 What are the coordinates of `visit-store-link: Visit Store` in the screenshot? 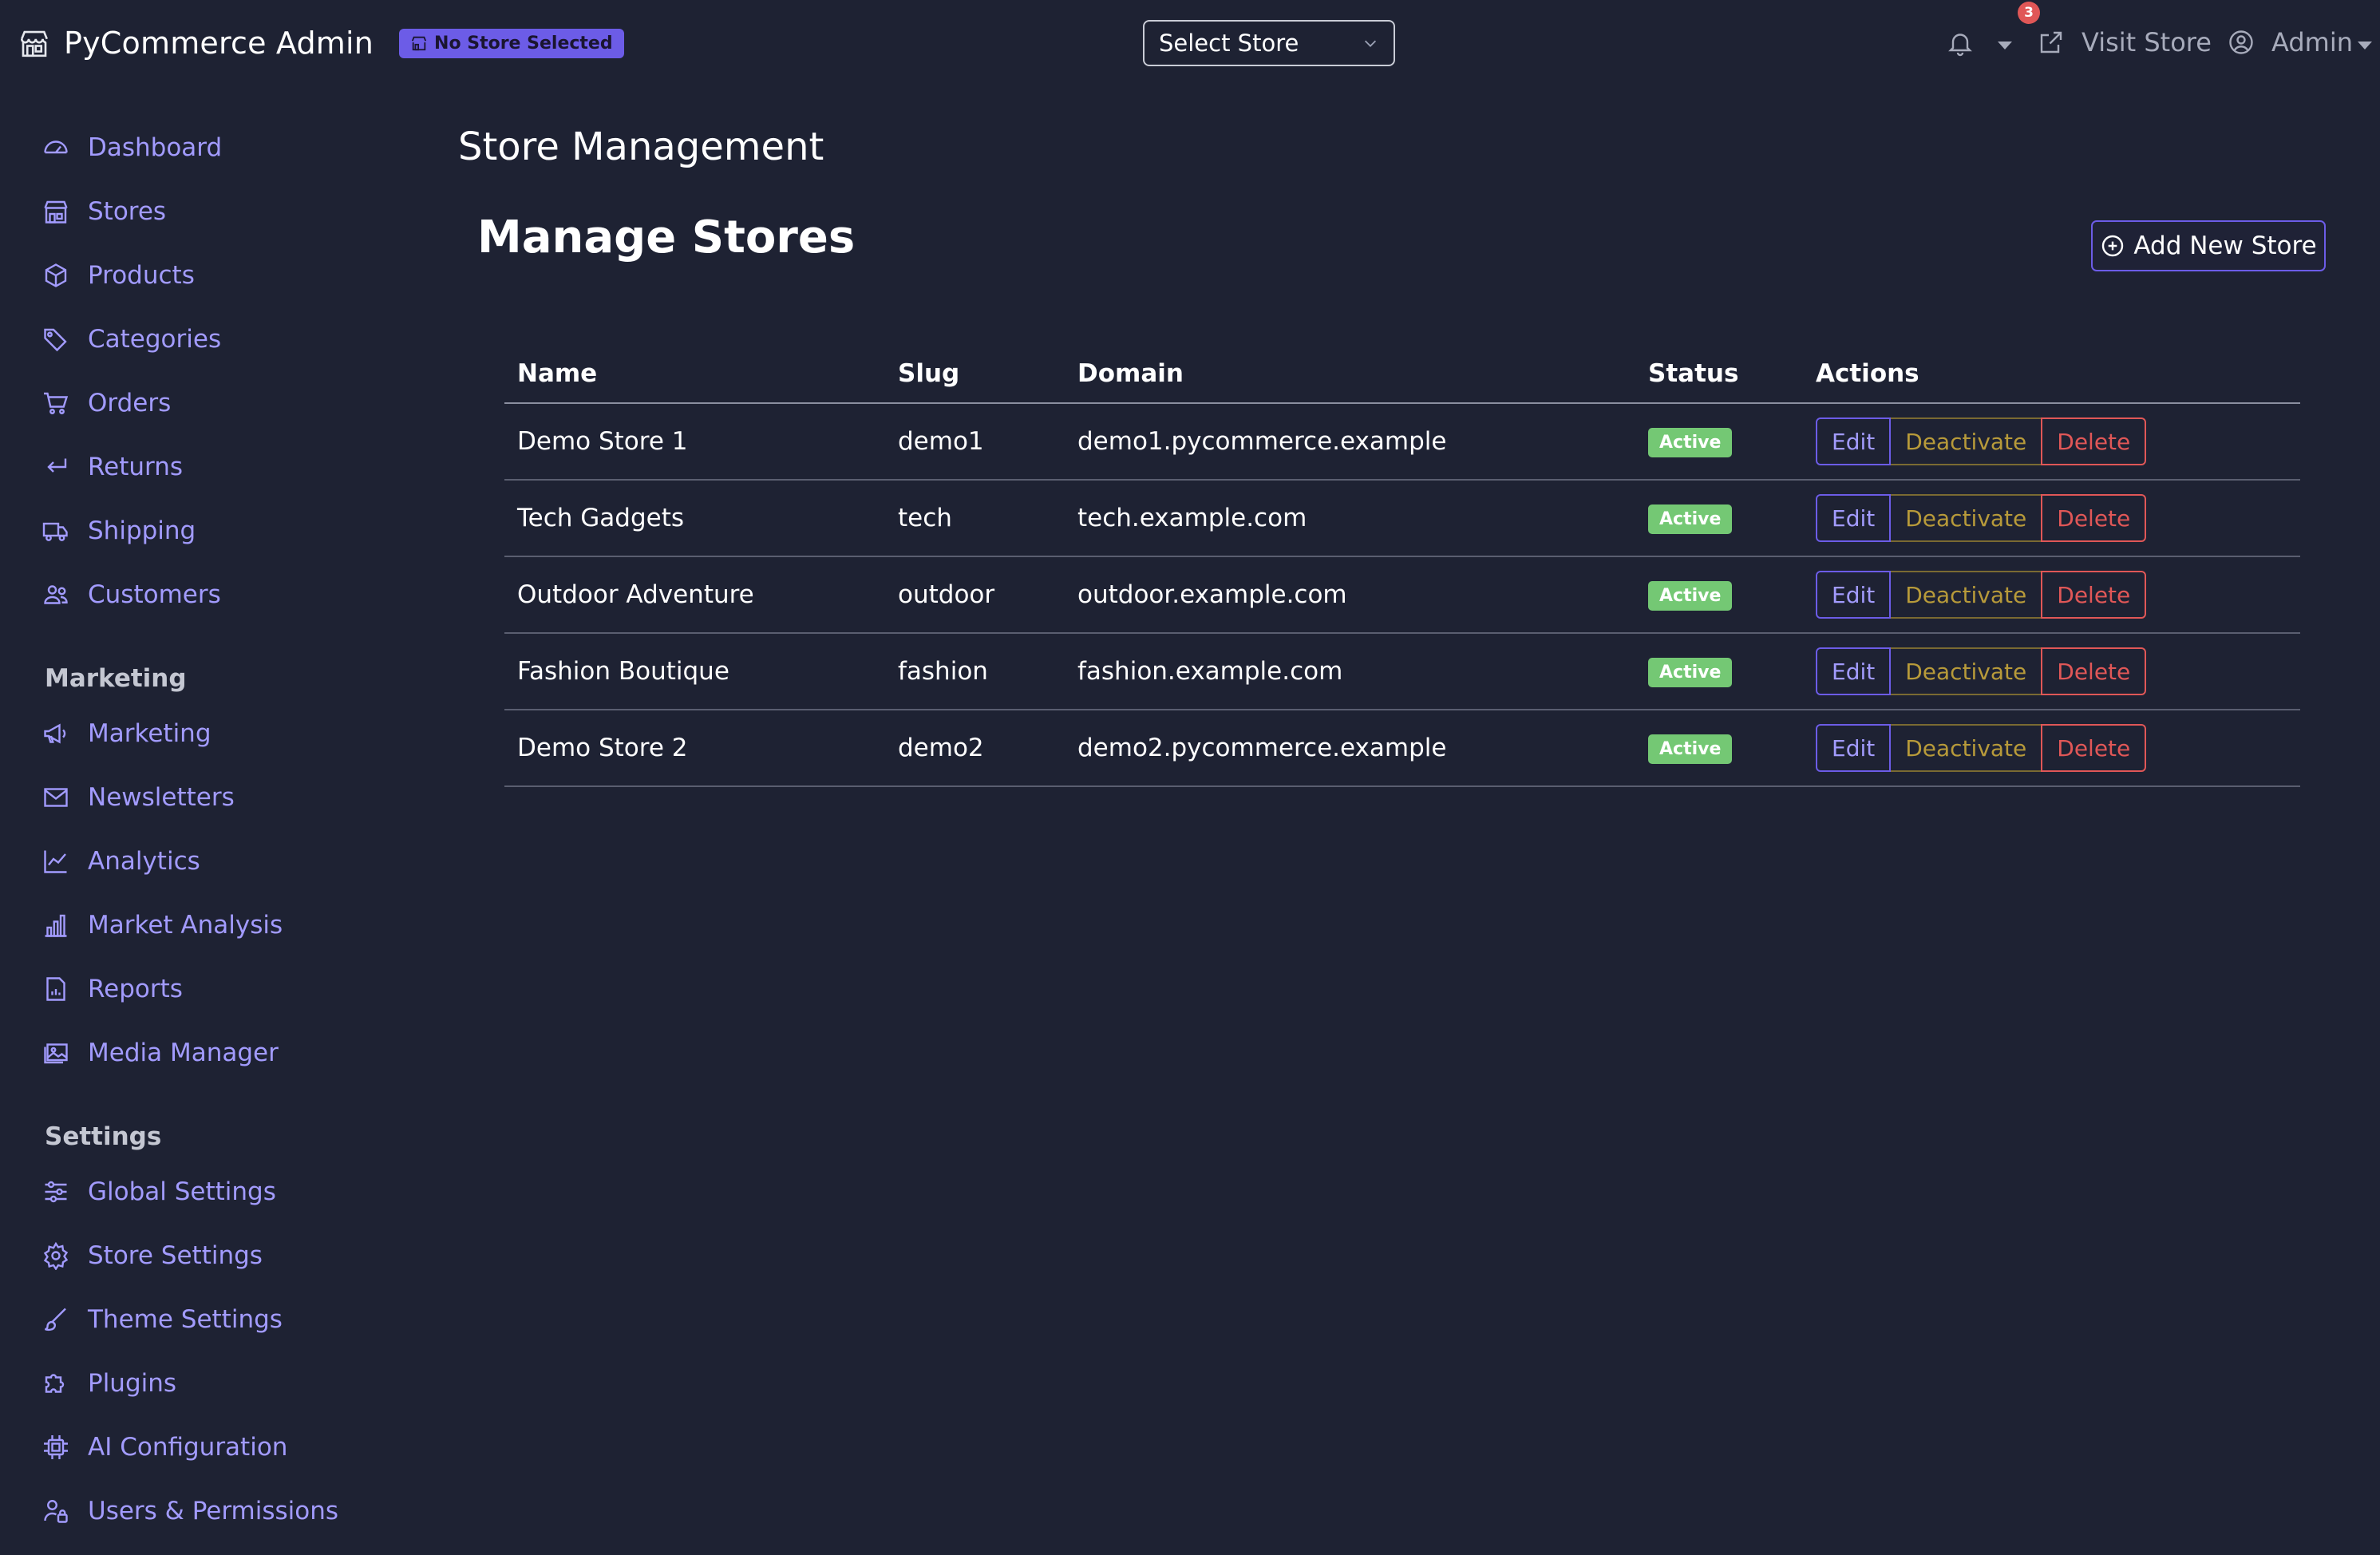 It's located at (2124, 42).